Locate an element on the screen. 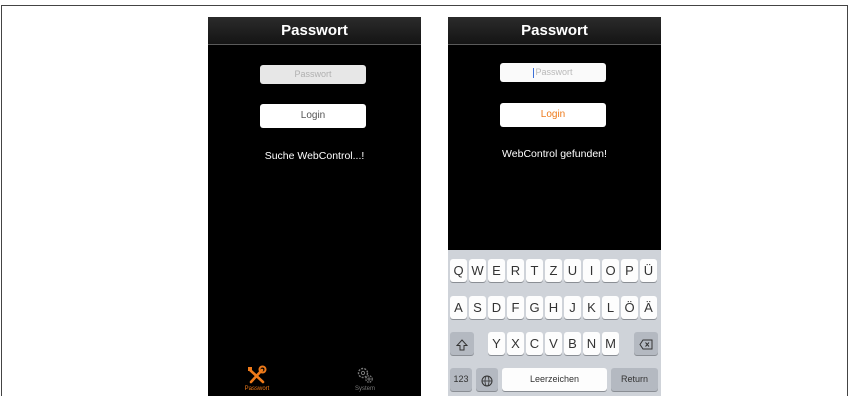  key-z: Z is located at coordinates (553, 270).